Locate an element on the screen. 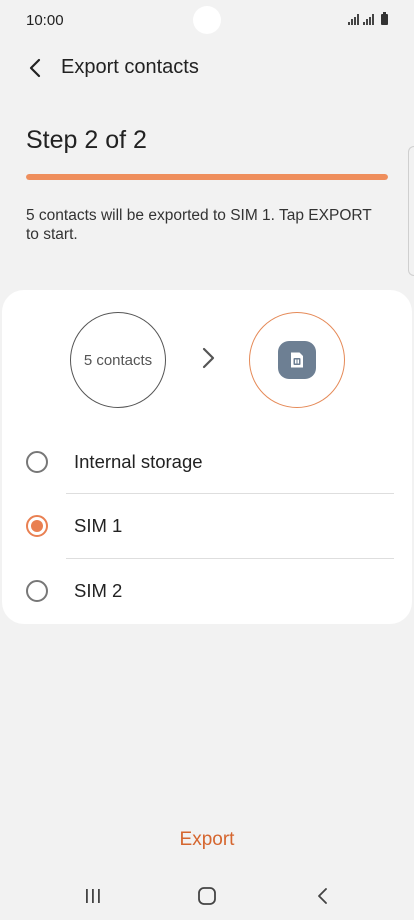 This screenshot has width=414, height=920. navigation-bar is located at coordinates (207, 896).